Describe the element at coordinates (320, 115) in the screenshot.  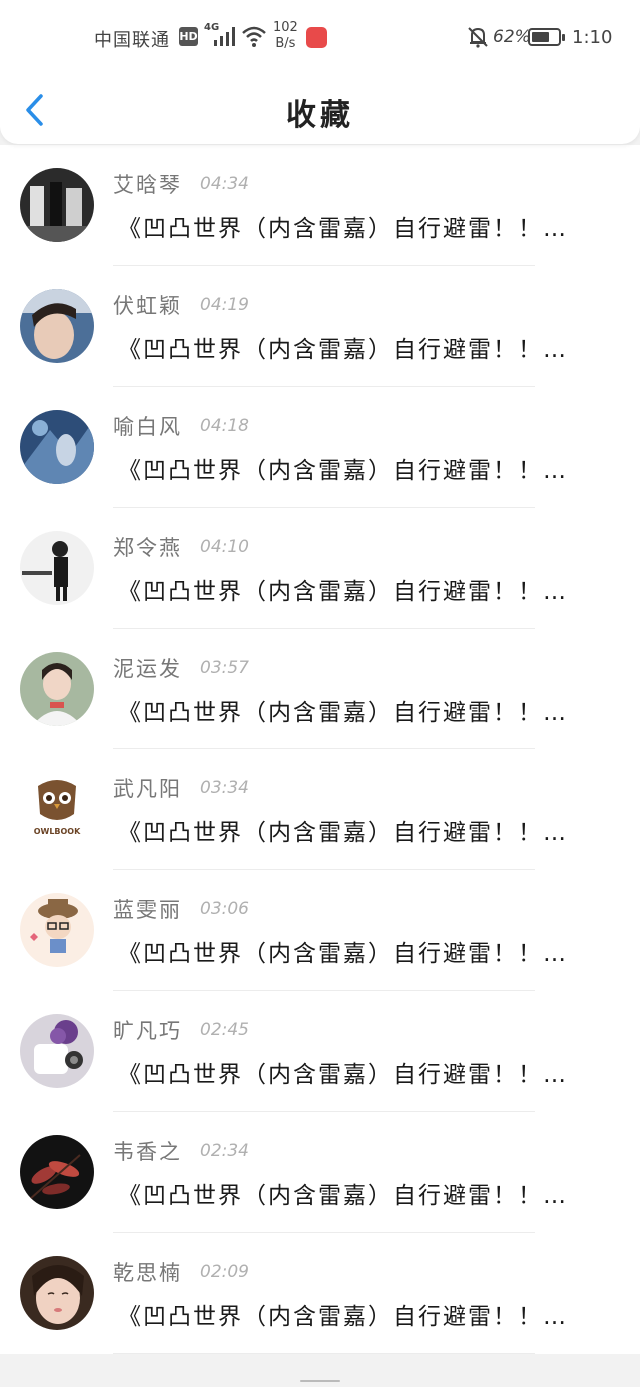
I see `page-title: 收藏` at that location.